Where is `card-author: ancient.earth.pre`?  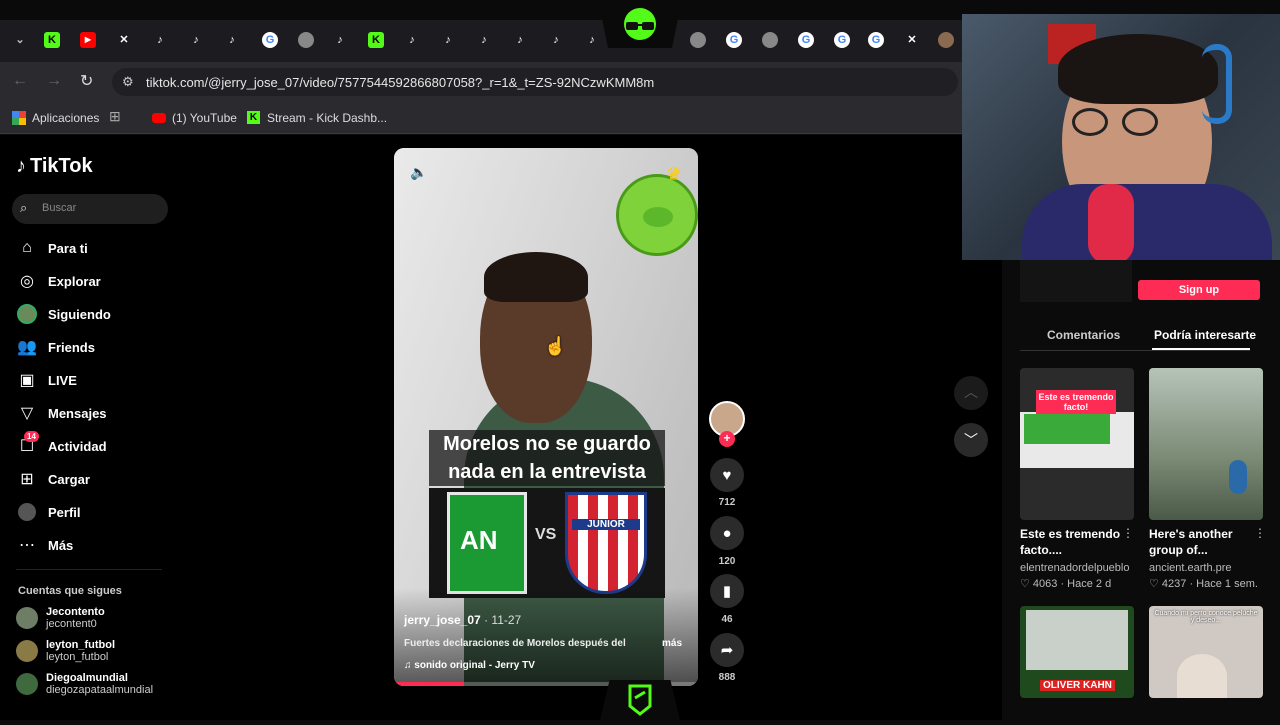 card-author: ancient.earth.pre is located at coordinates (1190, 568).